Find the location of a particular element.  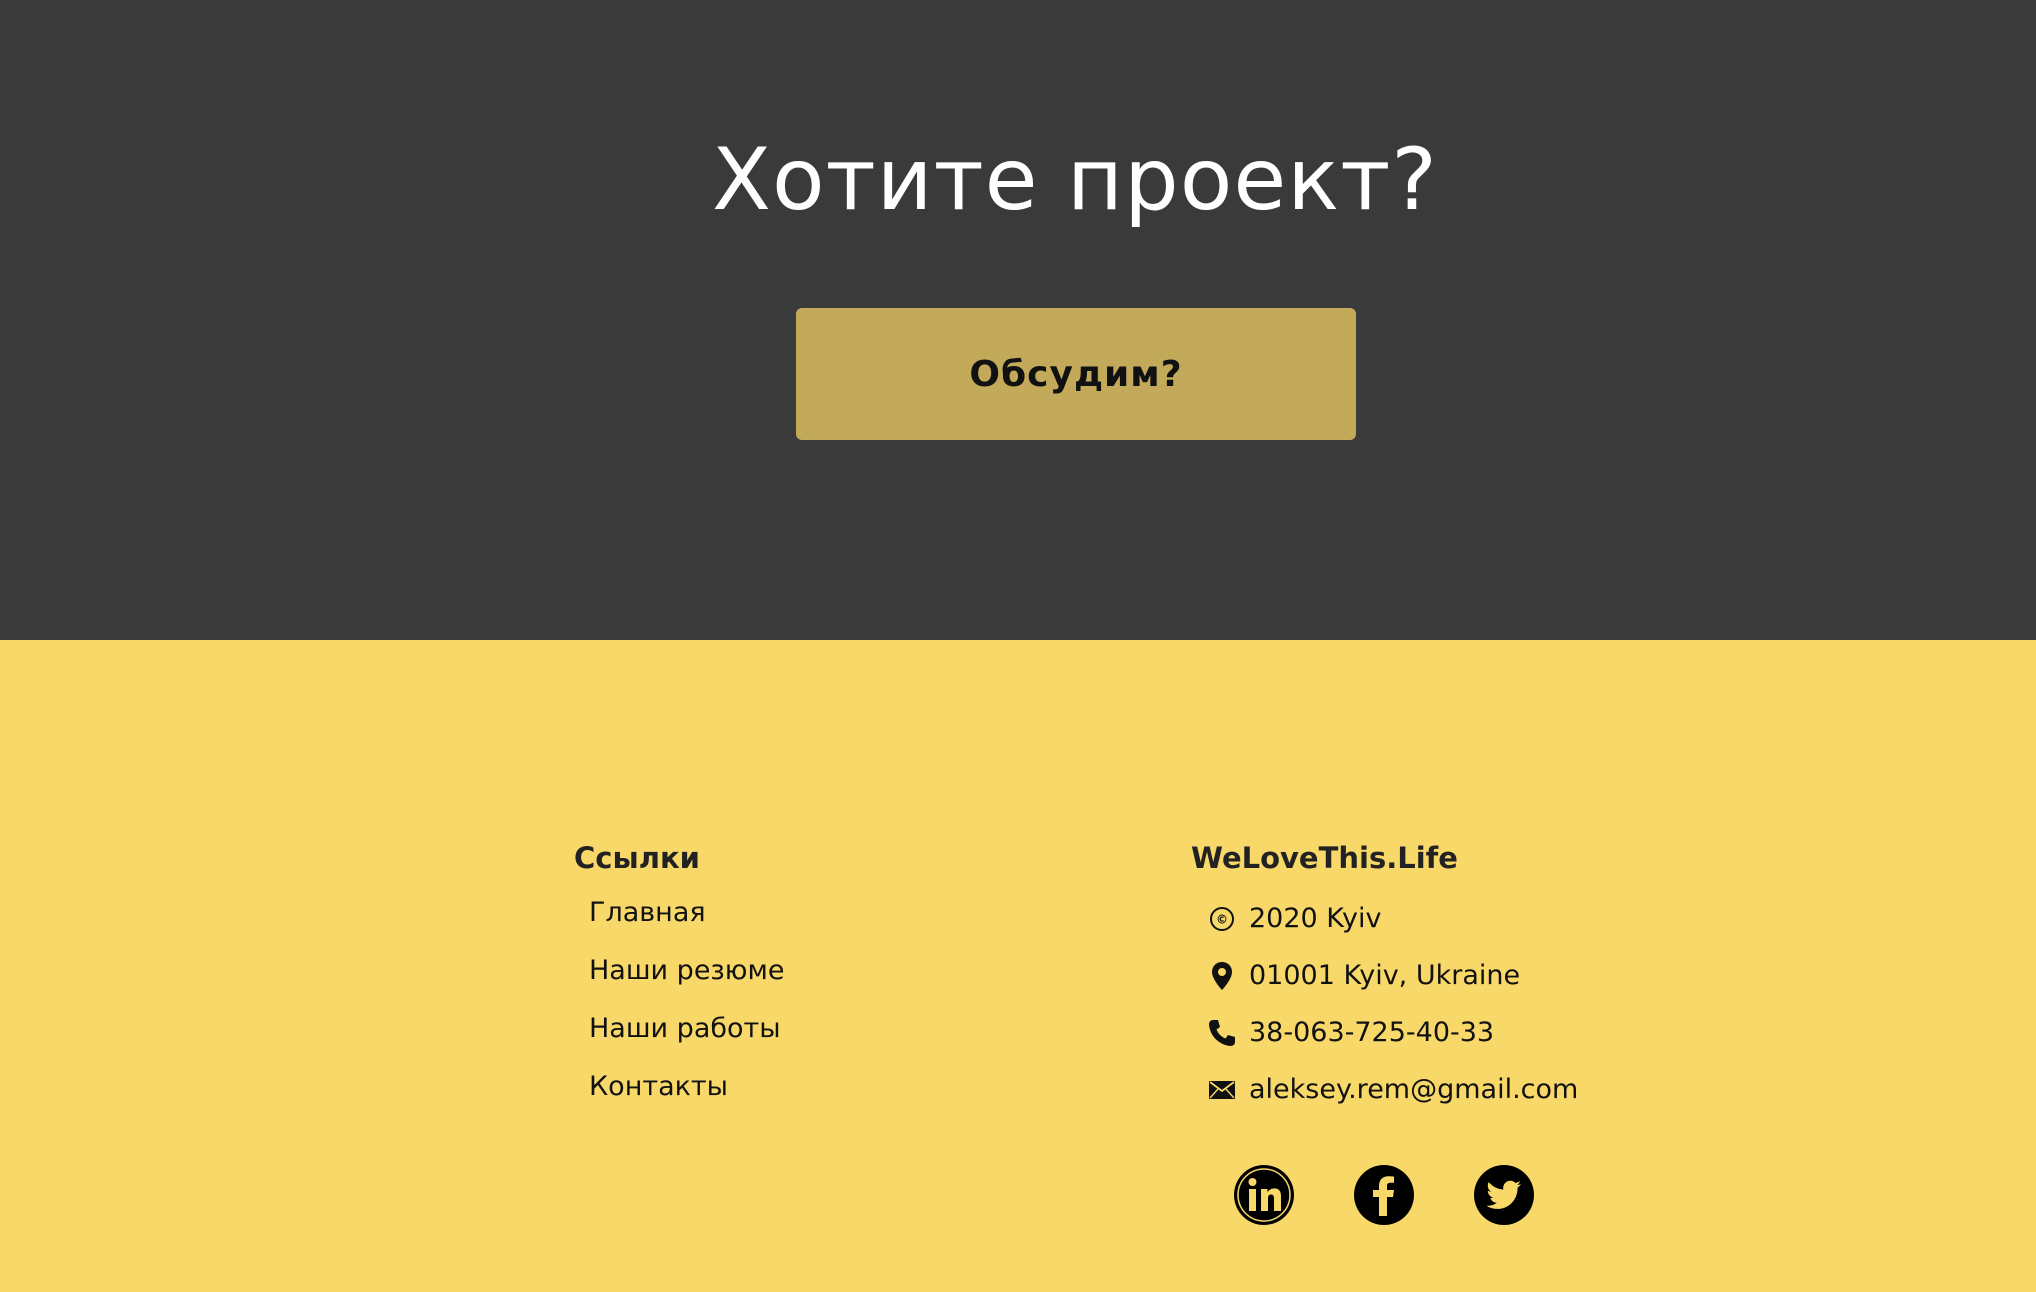

contact-address: 01001 Kyiv, Ukraine is located at coordinates (1391, 975).